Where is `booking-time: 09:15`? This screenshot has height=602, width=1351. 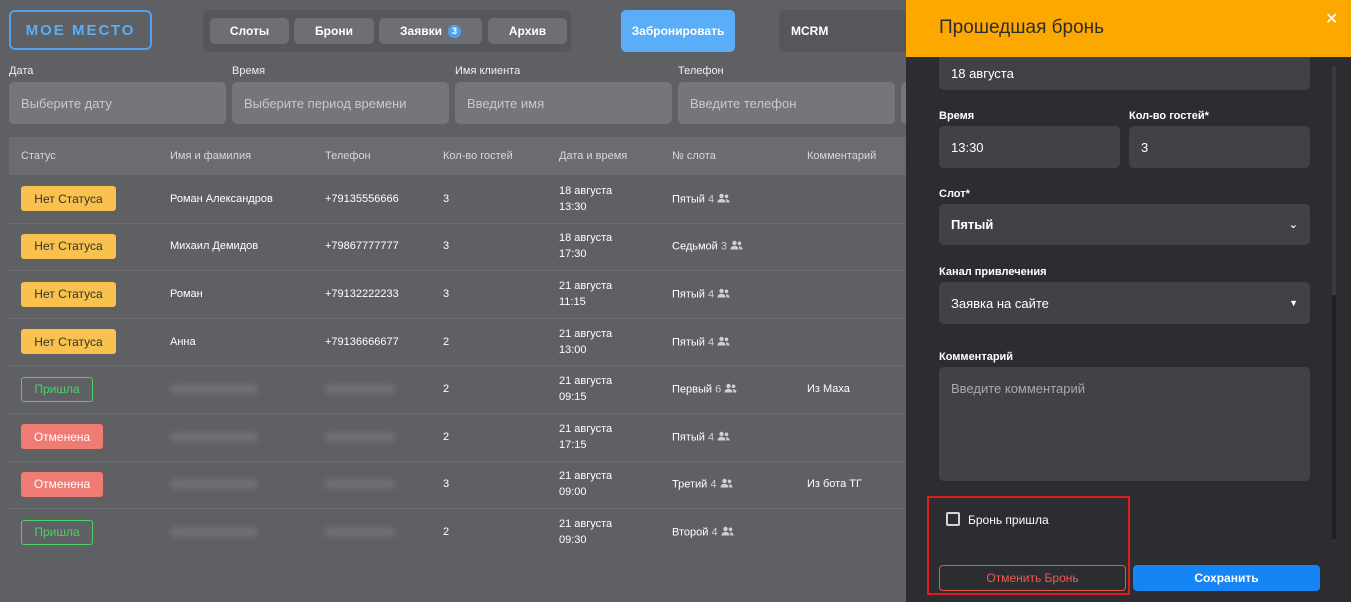 booking-time: 09:15 is located at coordinates (573, 397).